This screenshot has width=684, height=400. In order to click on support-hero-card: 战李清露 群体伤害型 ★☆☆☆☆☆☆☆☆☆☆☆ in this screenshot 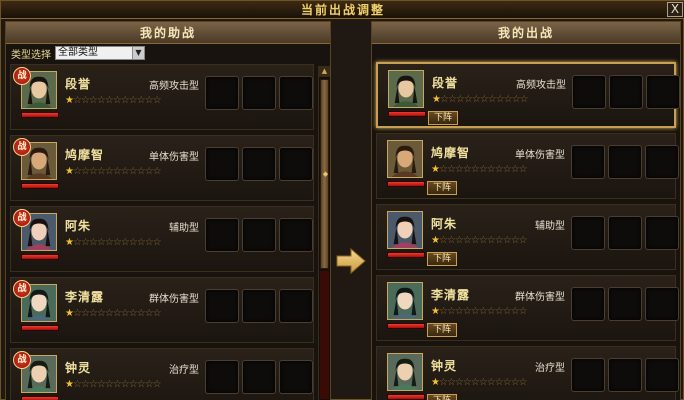, I will do `click(162, 310)`.